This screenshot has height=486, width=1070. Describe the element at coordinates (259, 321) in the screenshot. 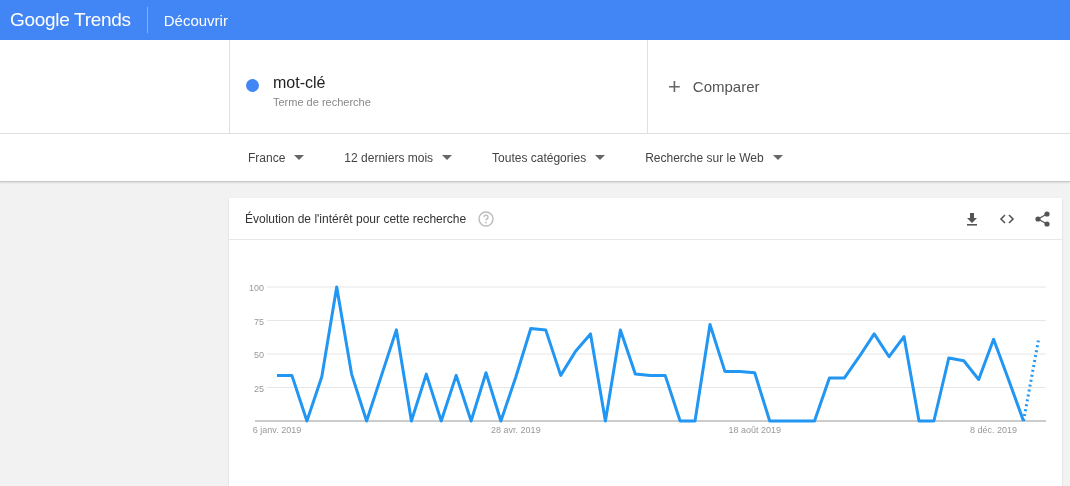

I see `y-axis-label: 75` at that location.